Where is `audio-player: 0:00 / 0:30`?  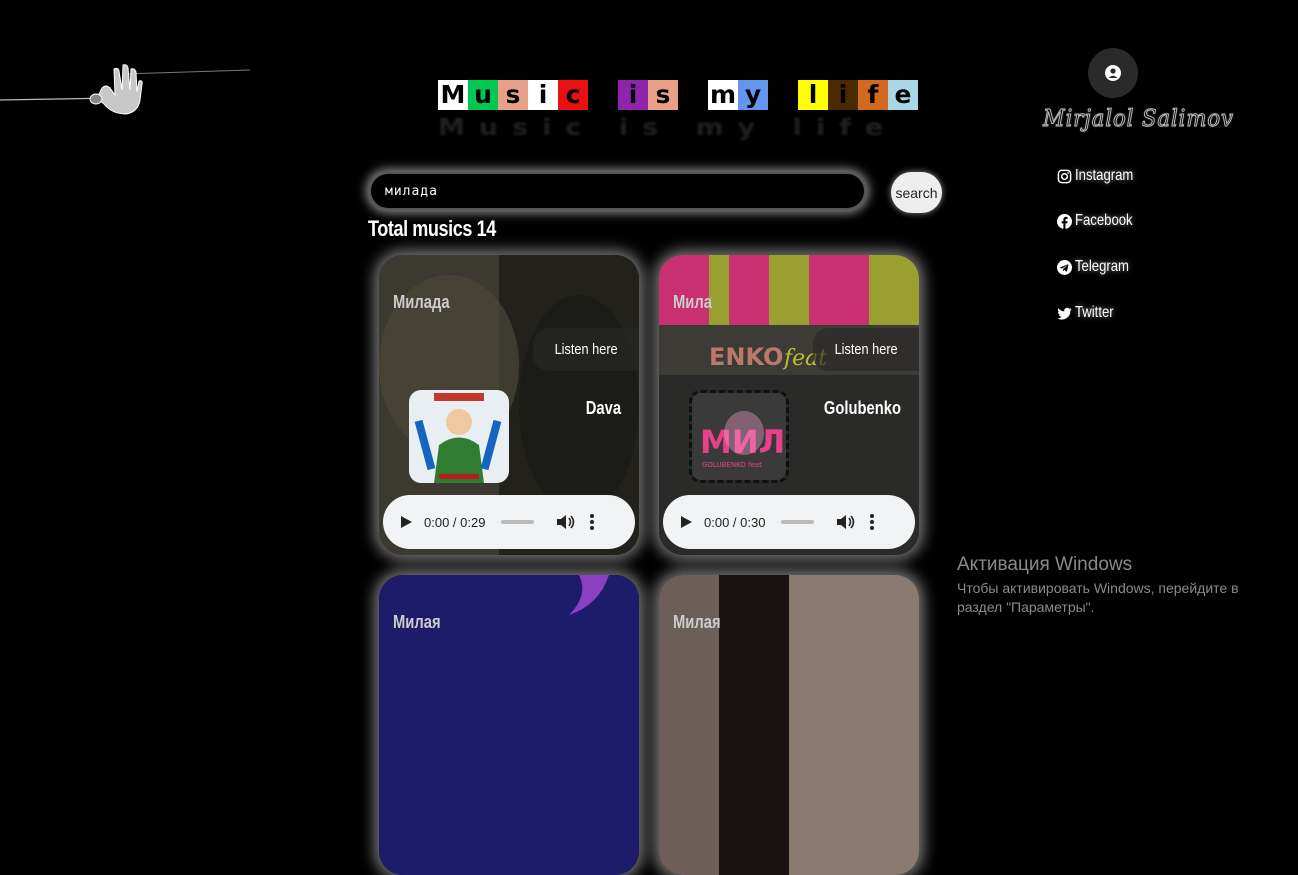
audio-player: 0:00 / 0:30 is located at coordinates (789, 522).